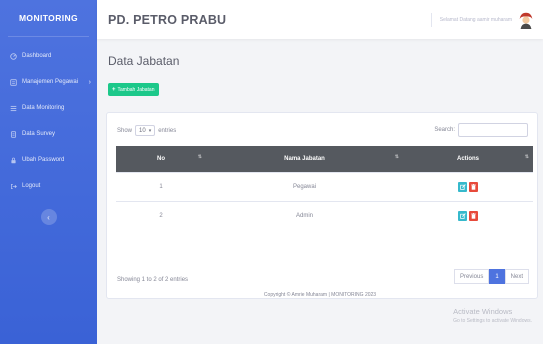  What do you see at coordinates (471, 276) in the screenshot?
I see `previous-button: Previous` at bounding box center [471, 276].